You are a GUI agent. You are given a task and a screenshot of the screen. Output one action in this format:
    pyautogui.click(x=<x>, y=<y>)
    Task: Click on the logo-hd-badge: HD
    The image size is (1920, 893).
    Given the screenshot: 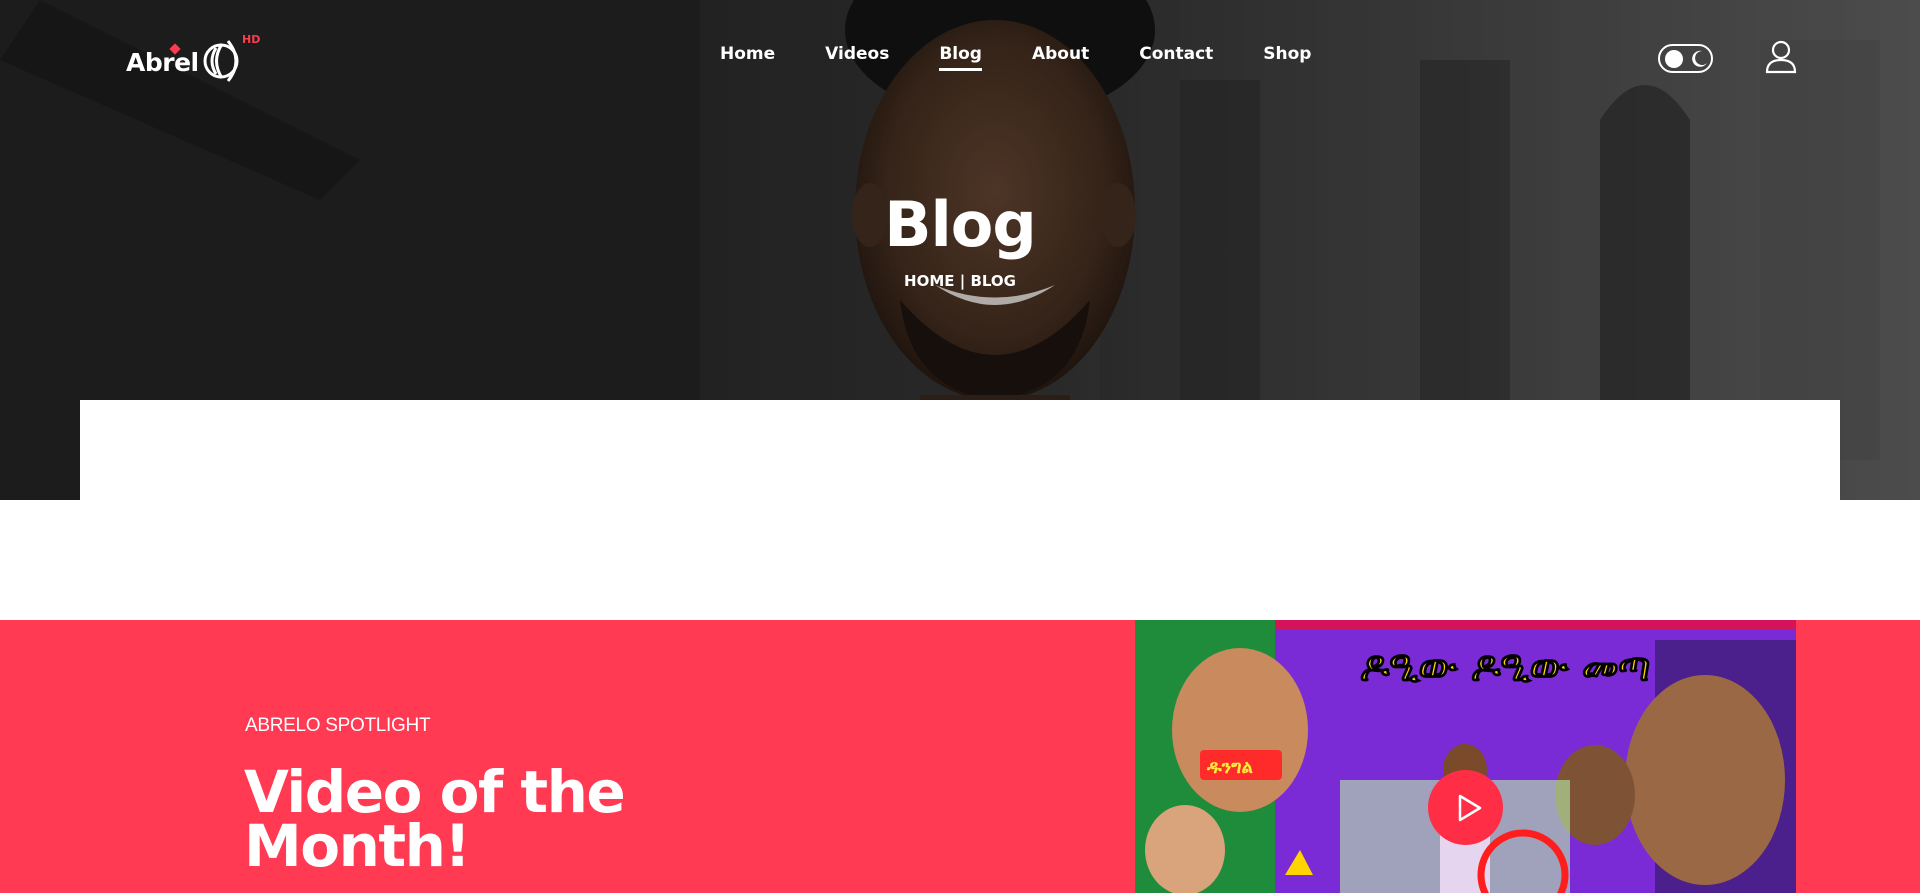 What is the action you would take?
    pyautogui.click(x=251, y=39)
    